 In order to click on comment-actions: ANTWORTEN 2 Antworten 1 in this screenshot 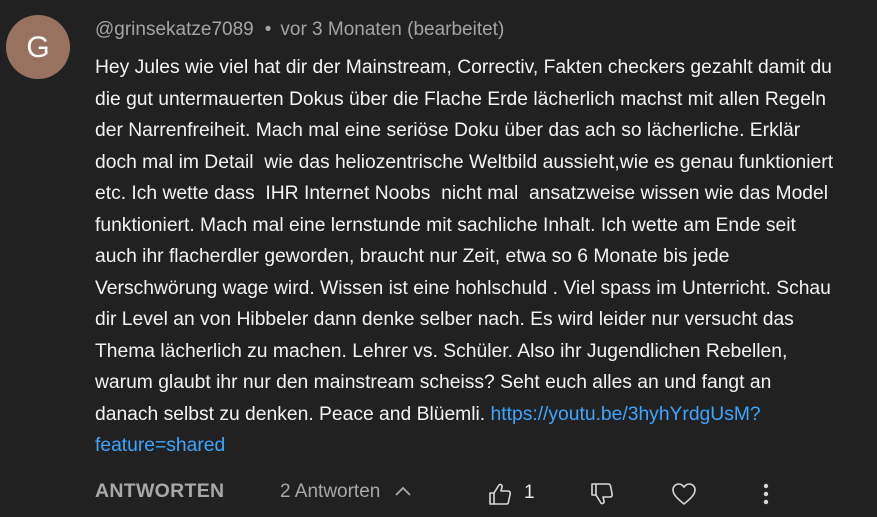, I will do `click(438, 494)`.